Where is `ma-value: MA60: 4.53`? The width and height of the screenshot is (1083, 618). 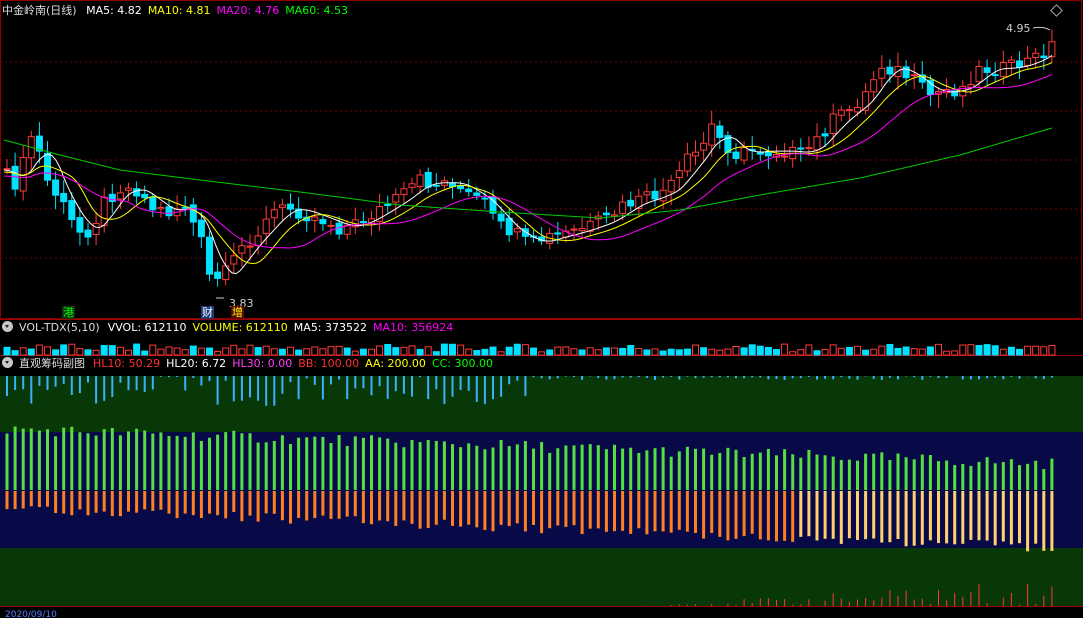 ma-value: MA60: 4.53 is located at coordinates (316, 10).